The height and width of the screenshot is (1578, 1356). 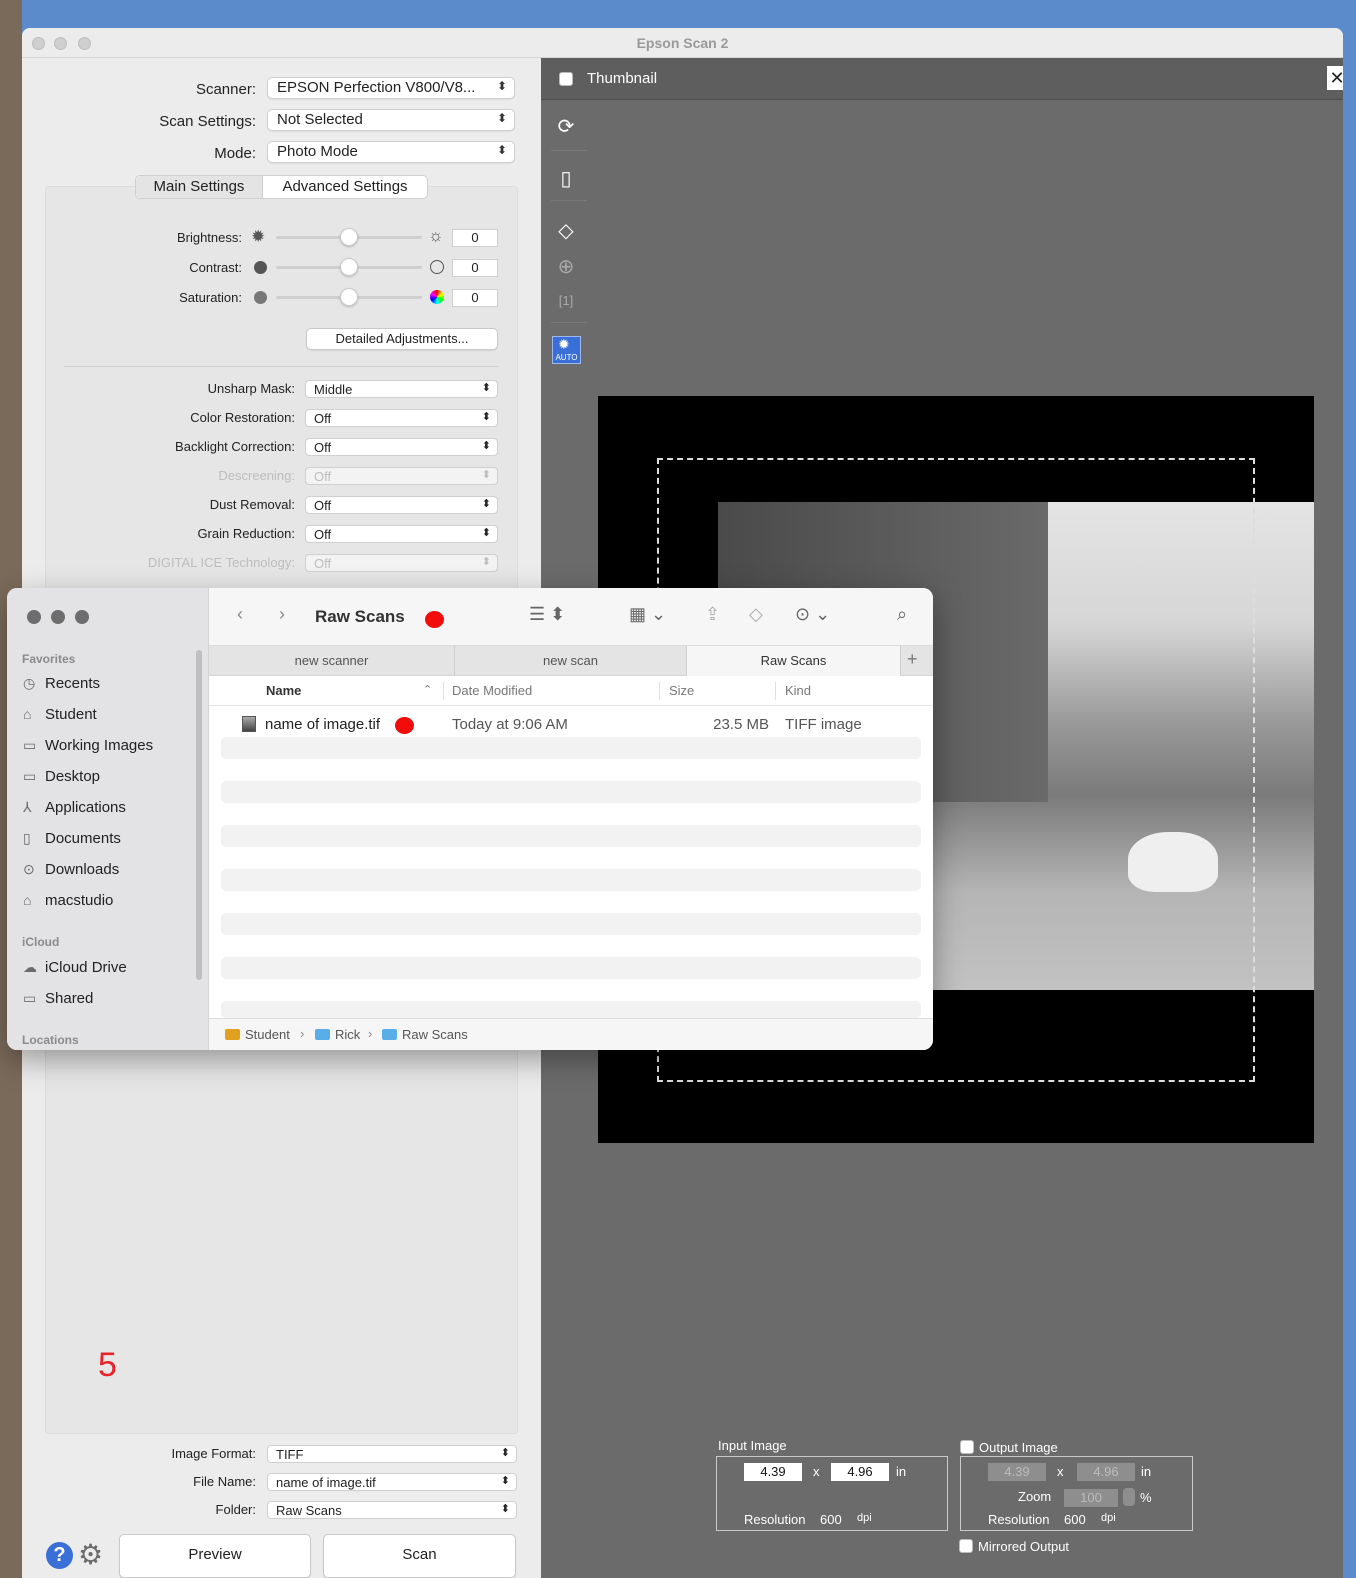 I want to click on erase-marquee-icon: ◇, so click(x=566, y=231).